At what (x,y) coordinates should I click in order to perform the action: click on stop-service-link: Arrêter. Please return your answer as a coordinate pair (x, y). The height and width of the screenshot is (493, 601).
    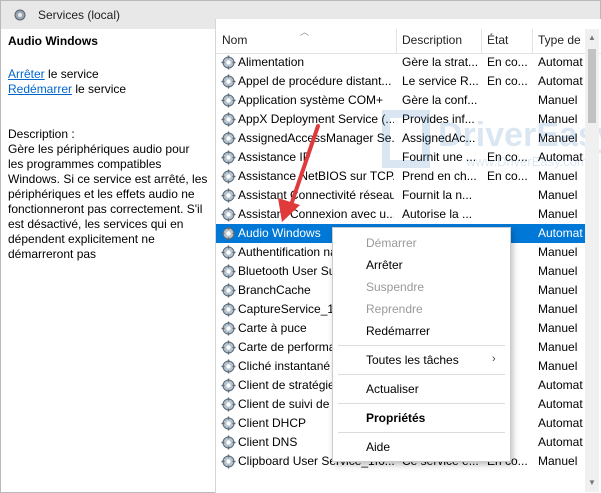
    Looking at the image, I should click on (26, 74).